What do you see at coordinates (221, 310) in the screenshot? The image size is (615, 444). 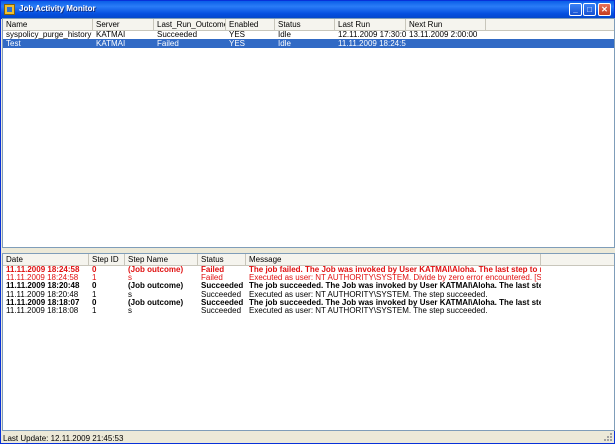 I see `cell-status: Succeeded` at bounding box center [221, 310].